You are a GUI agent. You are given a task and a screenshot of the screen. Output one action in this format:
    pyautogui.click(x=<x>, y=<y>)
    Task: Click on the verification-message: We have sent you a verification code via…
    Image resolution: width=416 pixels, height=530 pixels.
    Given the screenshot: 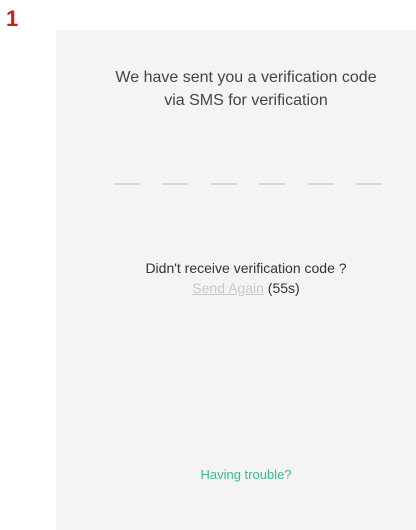 What is the action you would take?
    pyautogui.click(x=236, y=89)
    